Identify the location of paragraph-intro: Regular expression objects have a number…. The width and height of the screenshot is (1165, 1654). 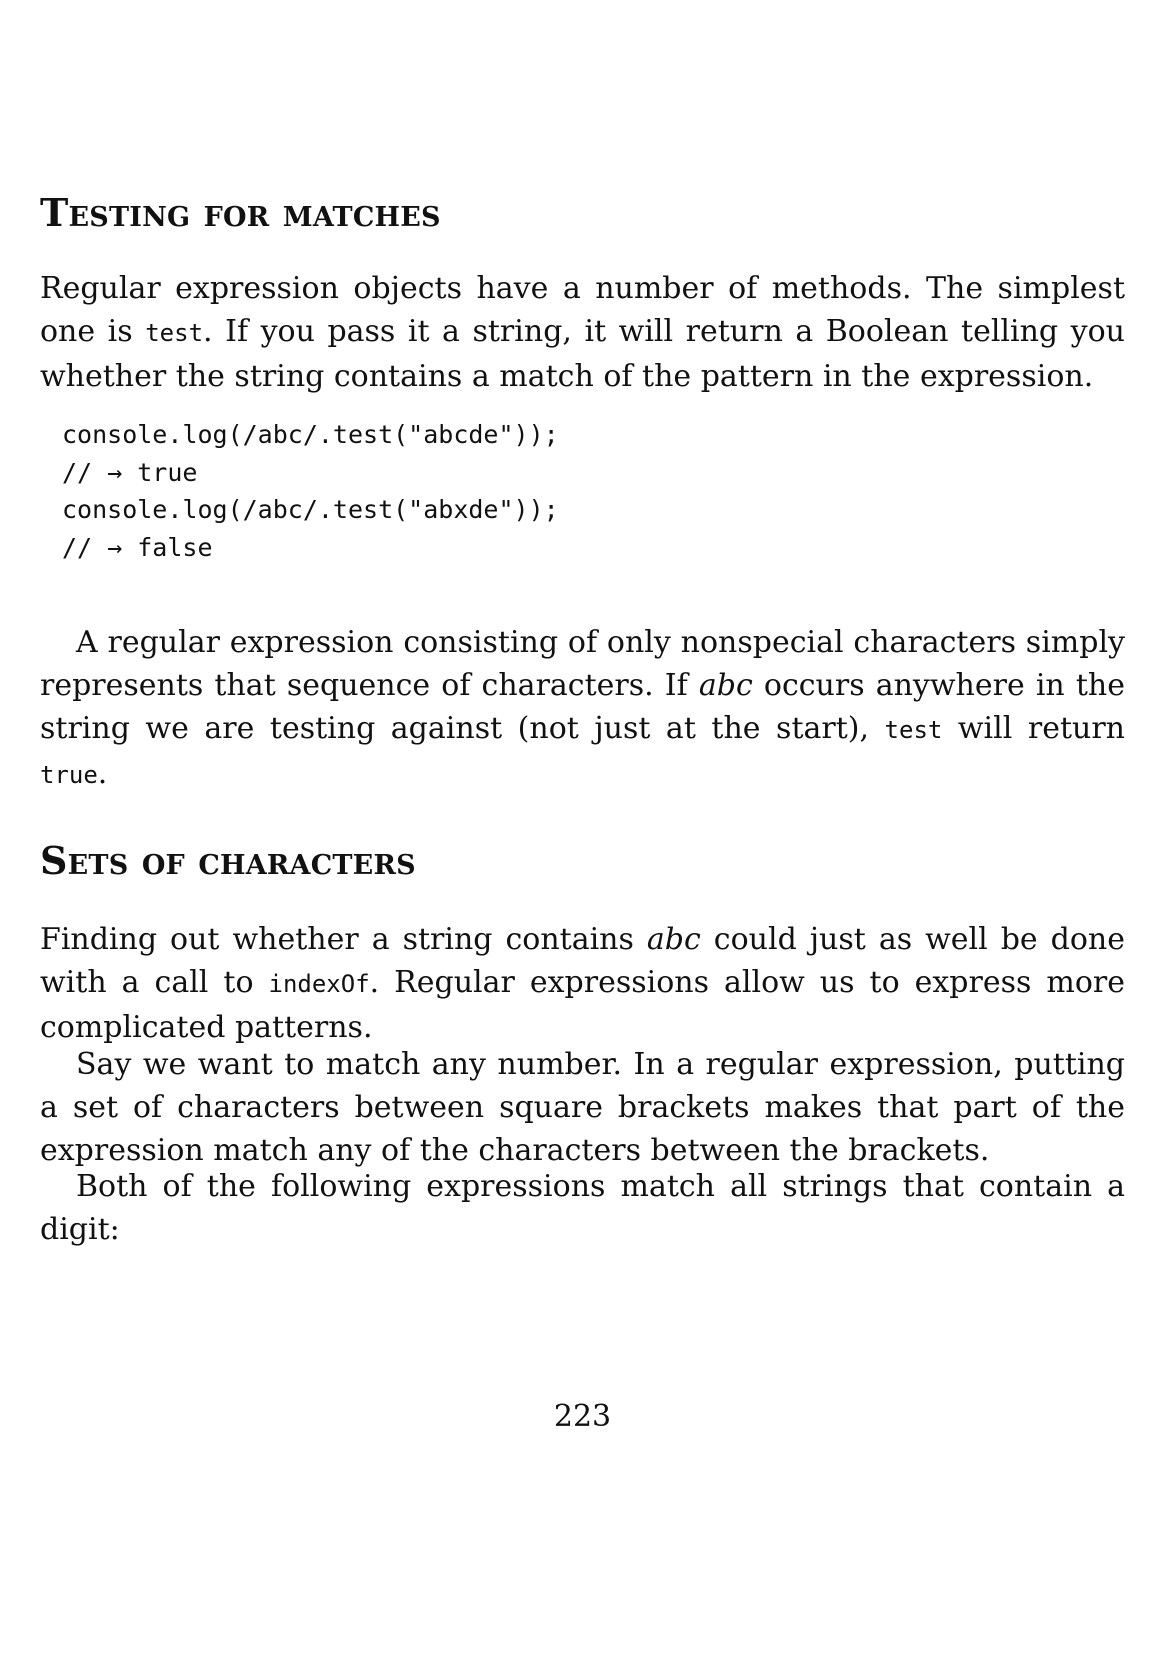
(582, 332).